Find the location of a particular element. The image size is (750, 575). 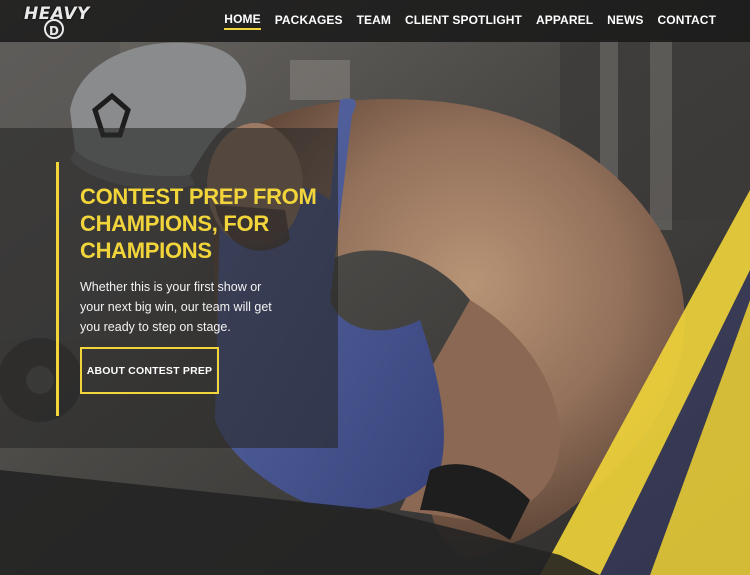

nav-item-packages: PACKAGES is located at coordinates (309, 21).